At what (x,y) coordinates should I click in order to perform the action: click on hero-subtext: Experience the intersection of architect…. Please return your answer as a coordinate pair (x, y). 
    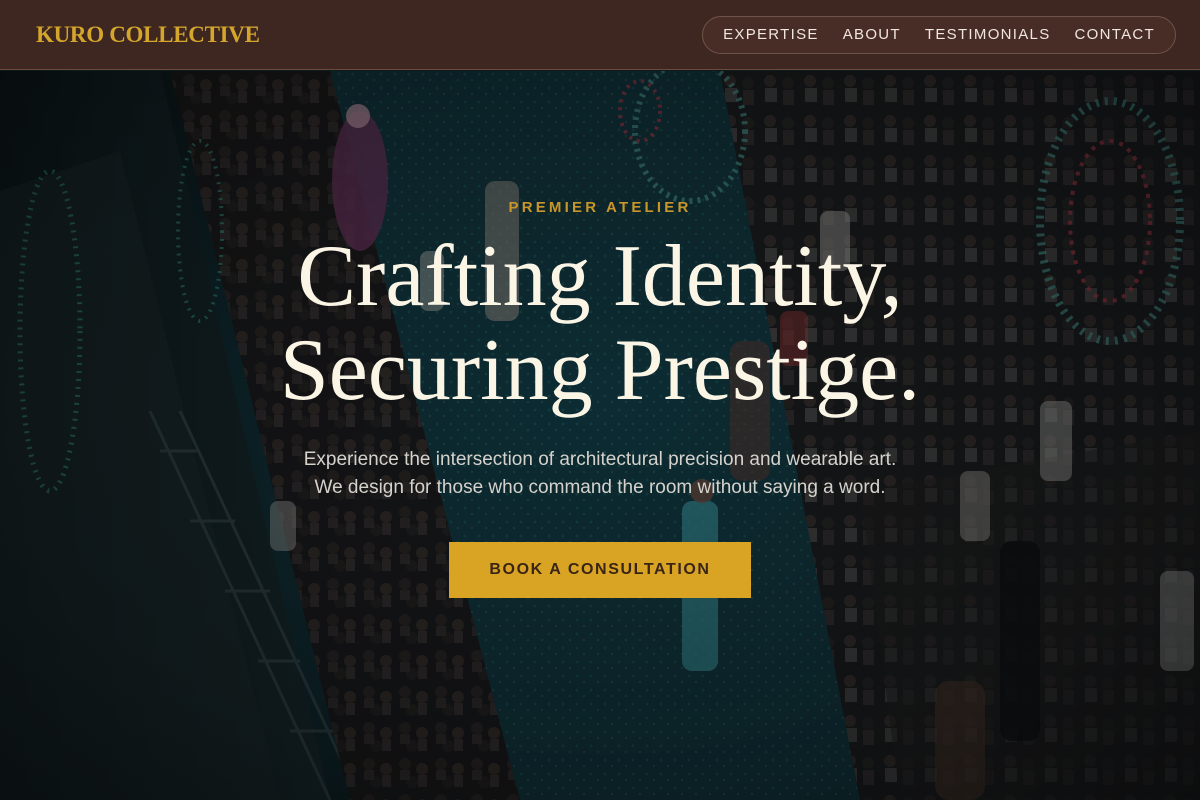
    Looking at the image, I should click on (600, 474).